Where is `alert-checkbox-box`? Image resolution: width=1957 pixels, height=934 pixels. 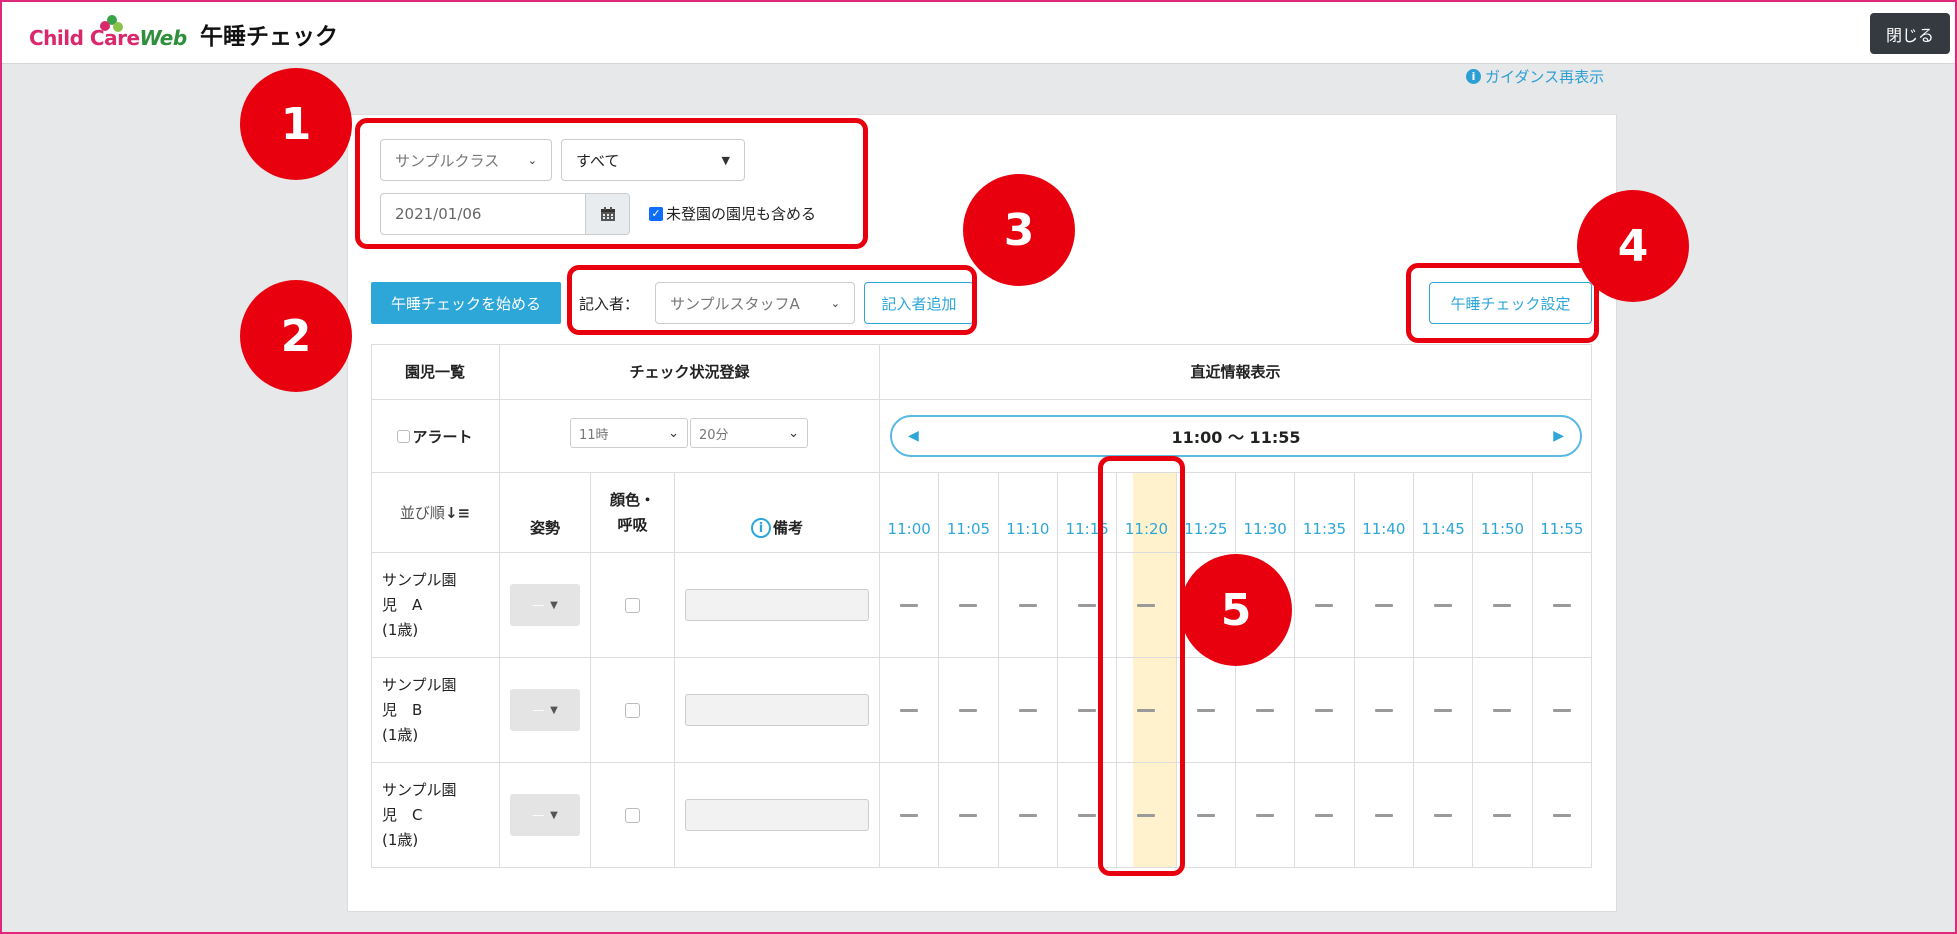
alert-checkbox-box is located at coordinates (404, 436).